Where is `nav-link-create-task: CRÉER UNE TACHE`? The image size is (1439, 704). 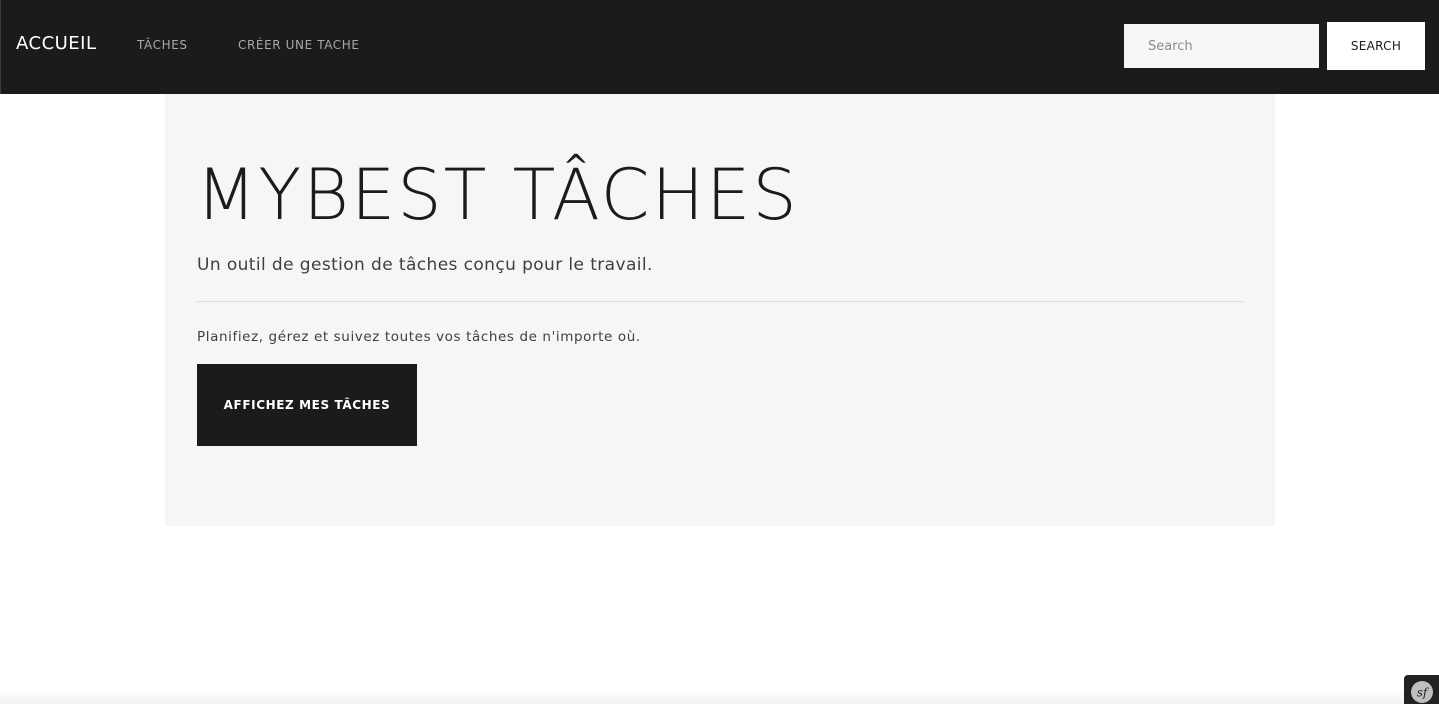 nav-link-create-task: CRÉER UNE TACHE is located at coordinates (299, 45).